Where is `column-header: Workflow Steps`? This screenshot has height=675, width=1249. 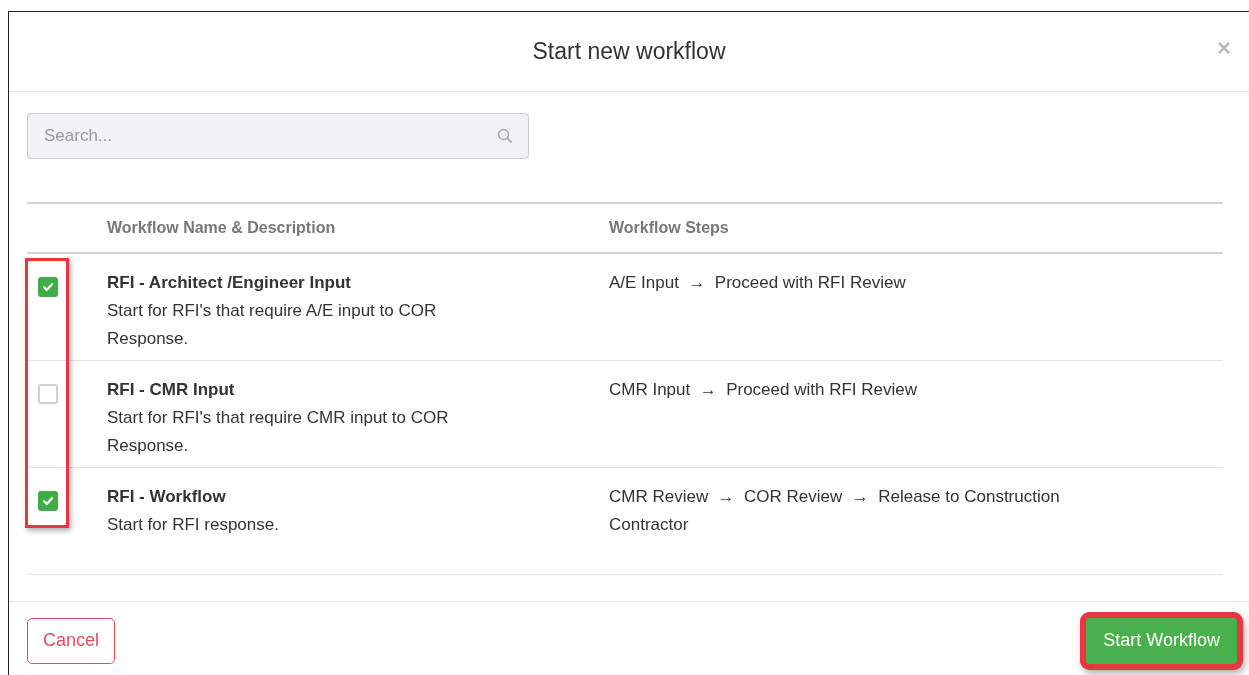
column-header: Workflow Steps is located at coordinates (669, 228).